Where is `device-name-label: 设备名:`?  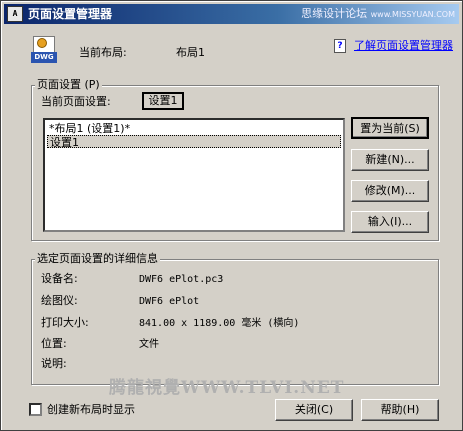 device-name-label: 设备名: is located at coordinates (59, 278).